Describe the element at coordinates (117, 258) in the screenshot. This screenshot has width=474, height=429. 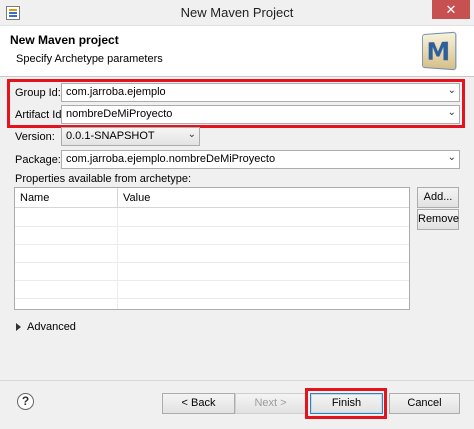
I see `grid-column-line` at that location.